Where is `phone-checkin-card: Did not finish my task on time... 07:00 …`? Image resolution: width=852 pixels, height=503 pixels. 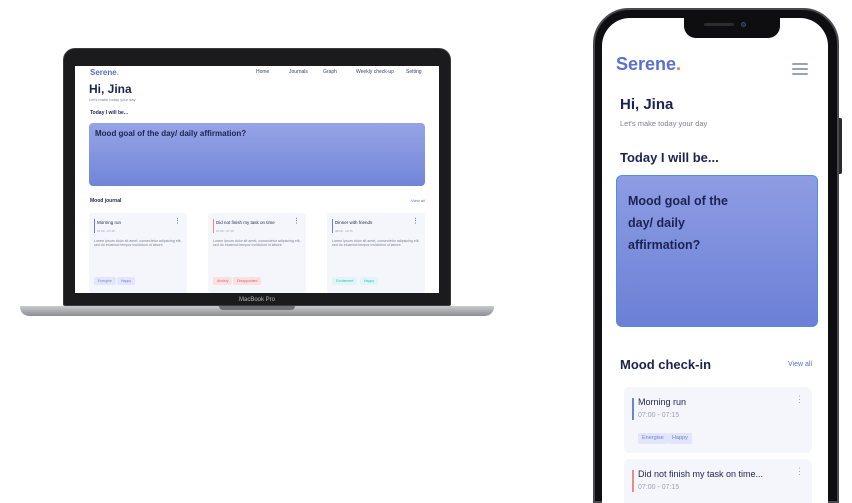 phone-checkin-card: Did not finish my task on time... 07:00 … is located at coordinates (718, 481).